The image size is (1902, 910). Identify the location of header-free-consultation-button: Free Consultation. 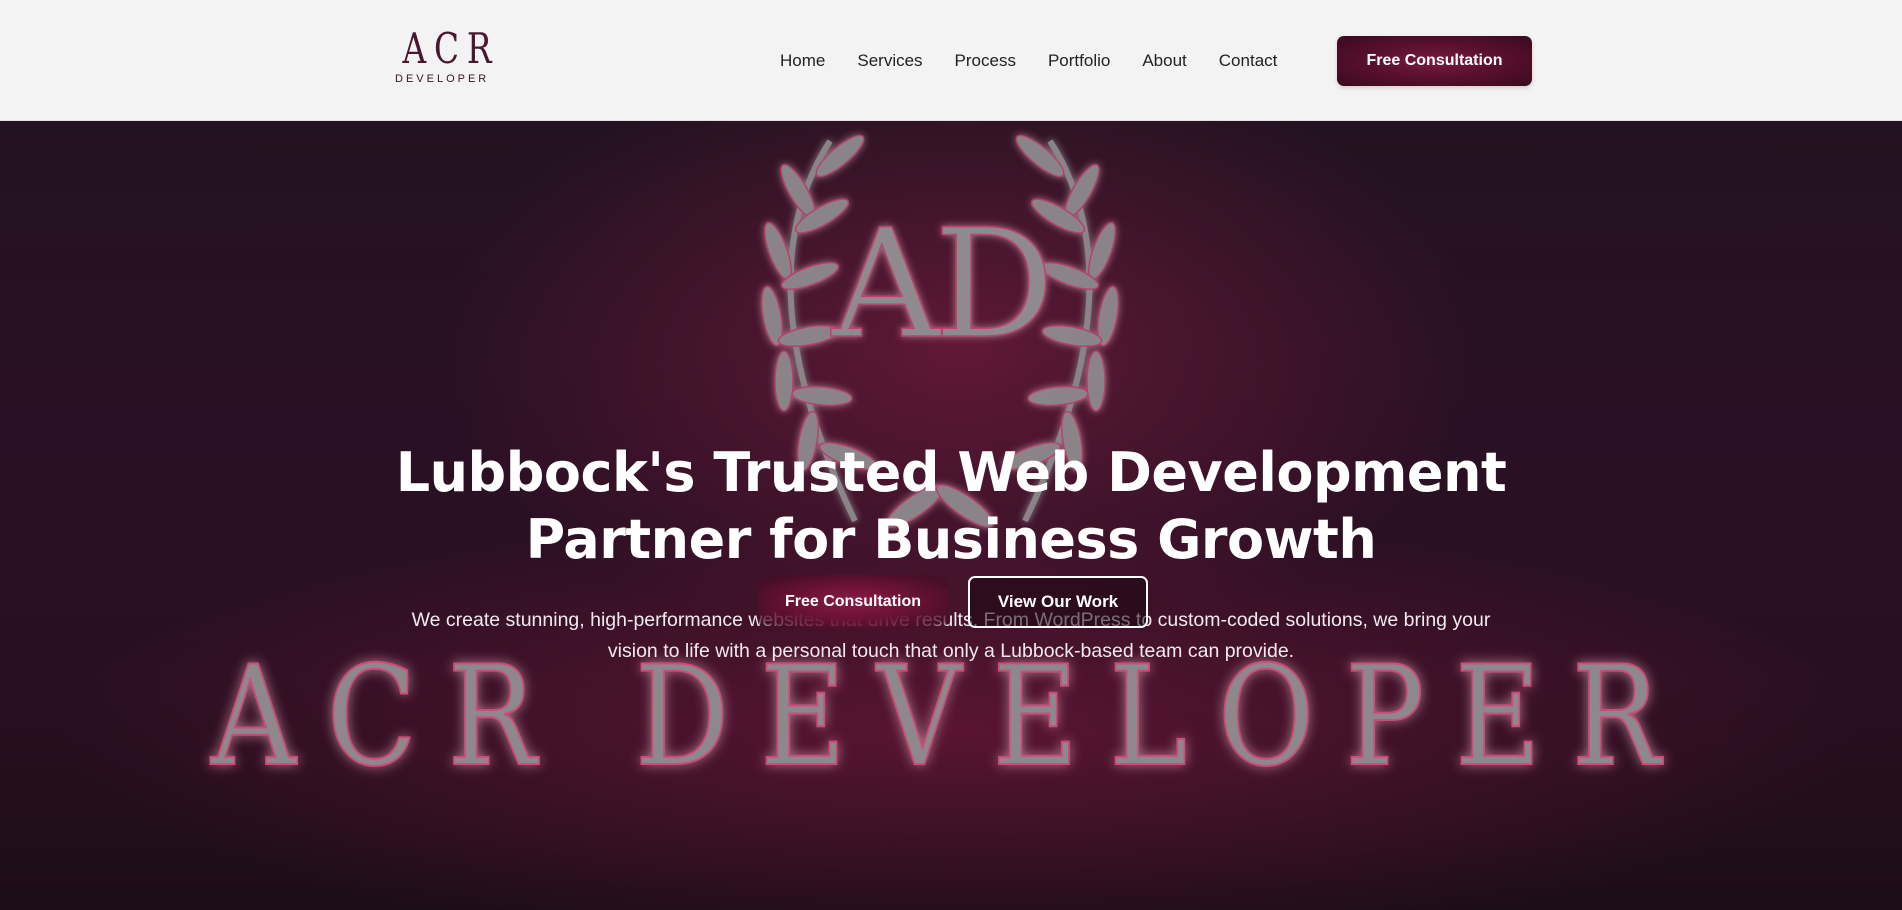
(1434, 61).